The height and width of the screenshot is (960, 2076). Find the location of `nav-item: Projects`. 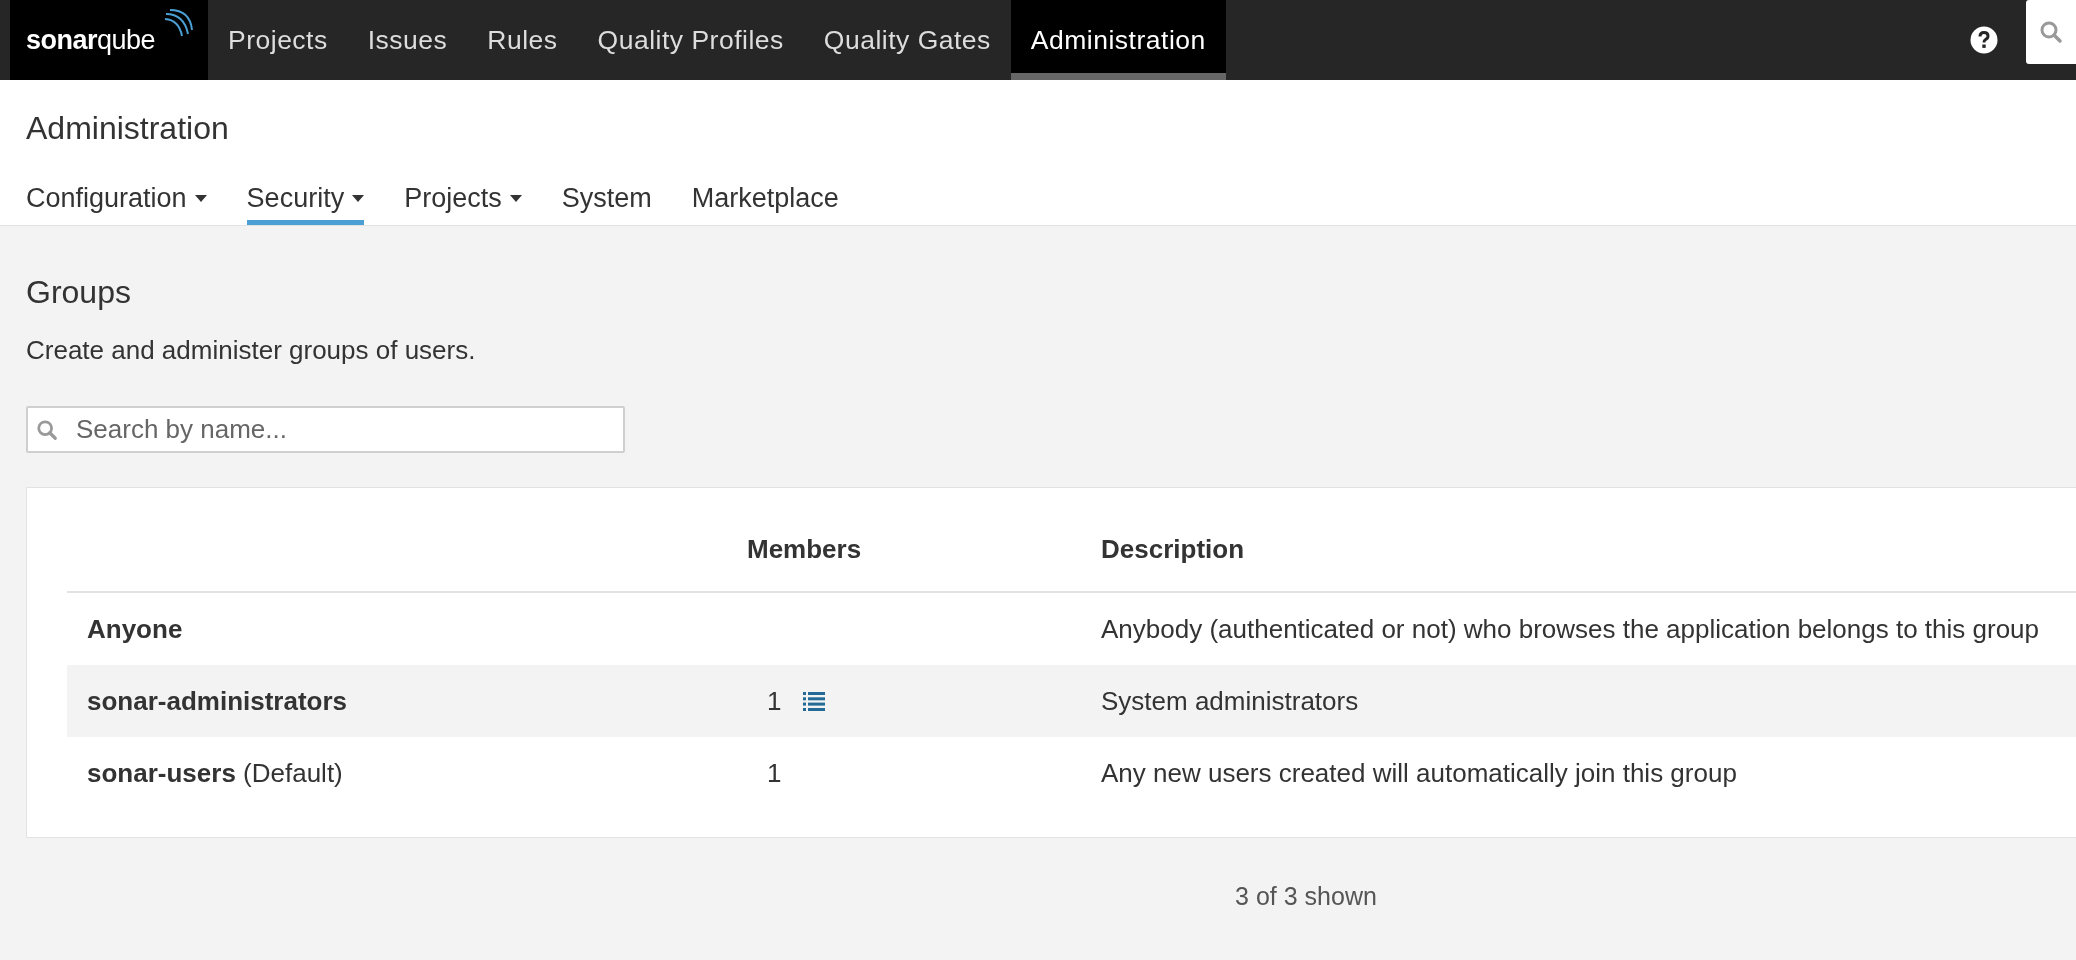

nav-item: Projects is located at coordinates (278, 40).